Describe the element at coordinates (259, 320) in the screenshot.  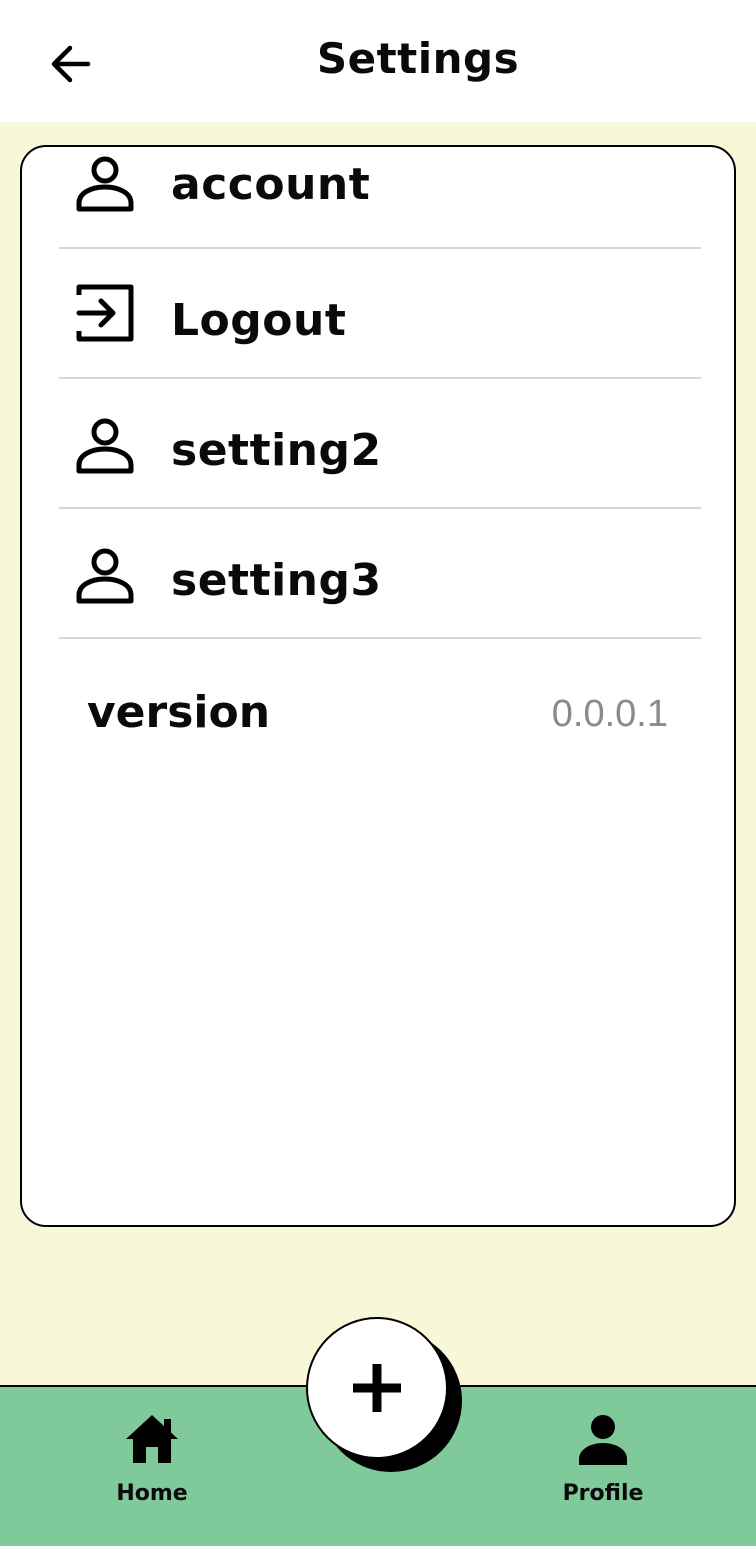
I see `settings-item-label: Logout` at that location.